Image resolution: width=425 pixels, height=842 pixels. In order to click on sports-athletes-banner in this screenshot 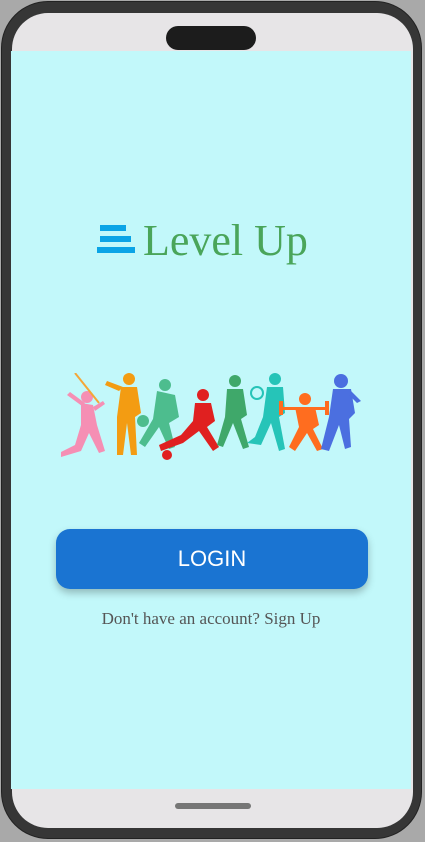, I will do `click(211, 416)`.